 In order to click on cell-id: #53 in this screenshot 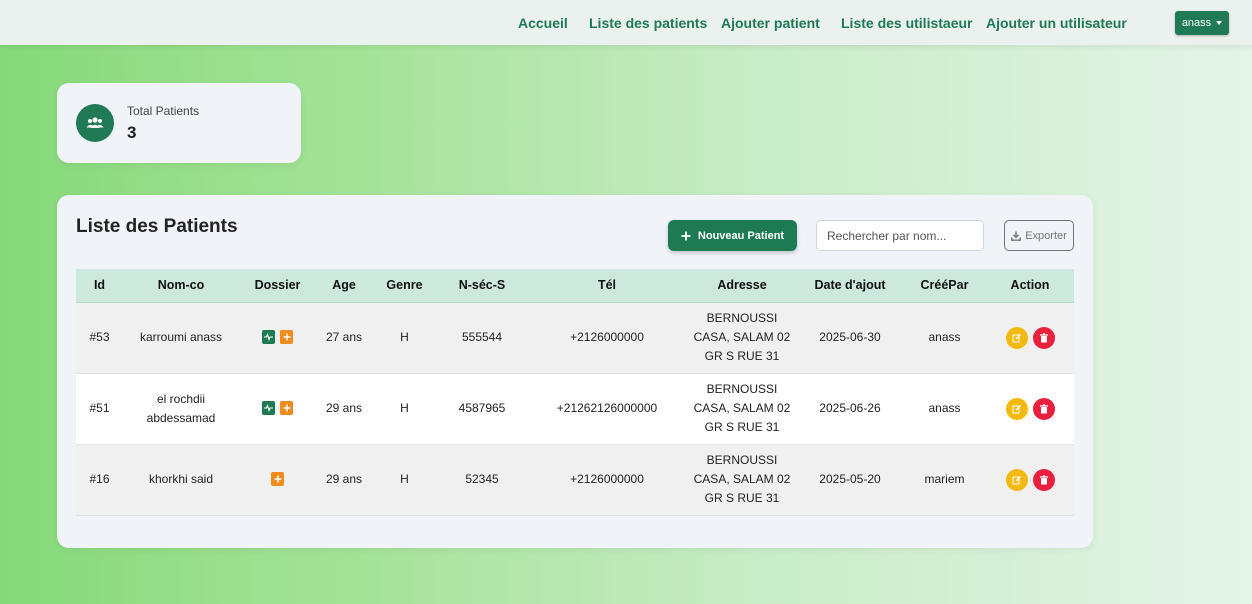, I will do `click(99, 337)`.